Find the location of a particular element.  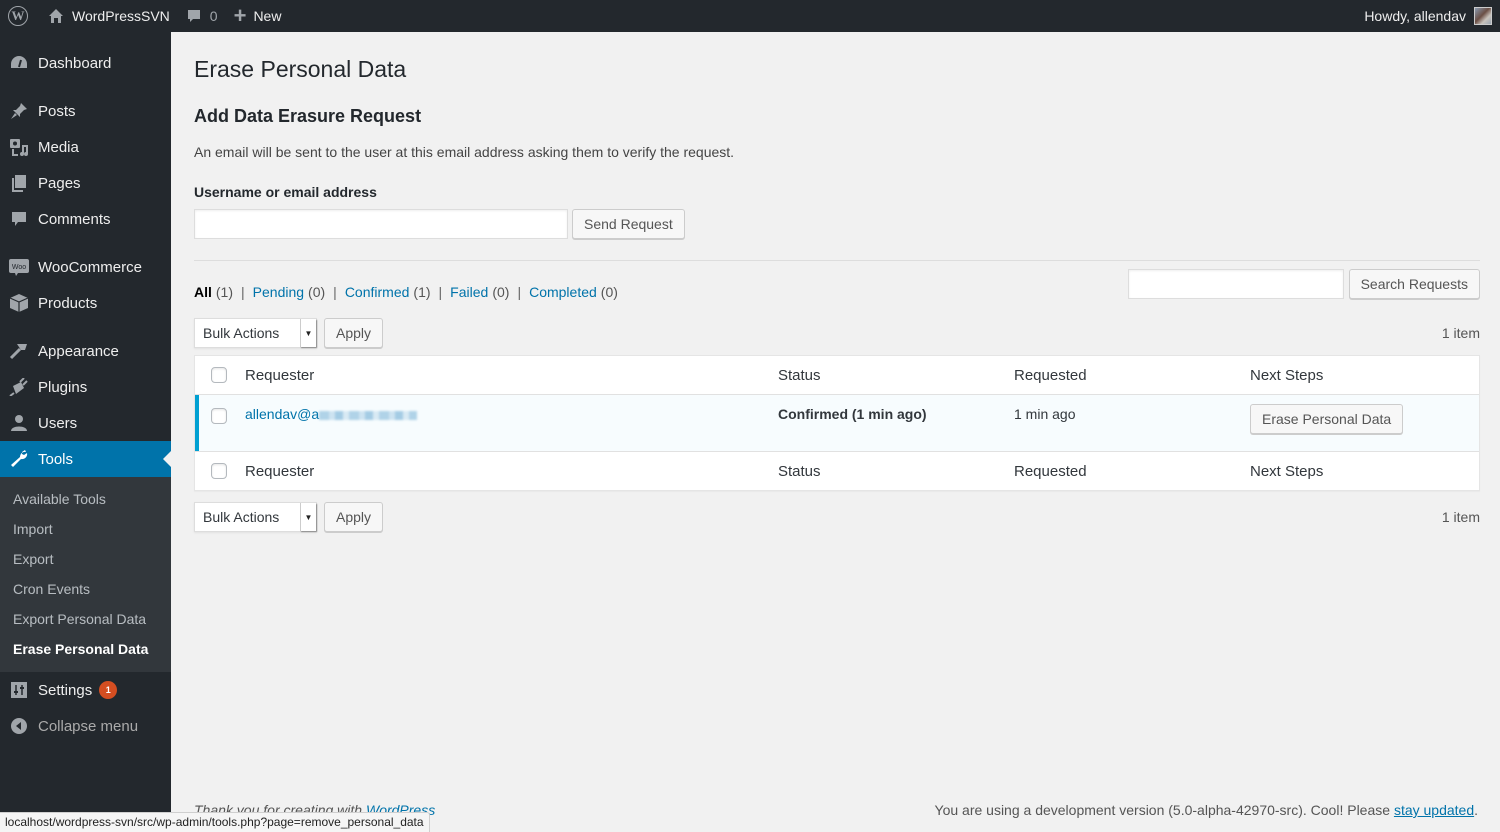

account-menu: Howdy, allendav is located at coordinates (1428, 16).